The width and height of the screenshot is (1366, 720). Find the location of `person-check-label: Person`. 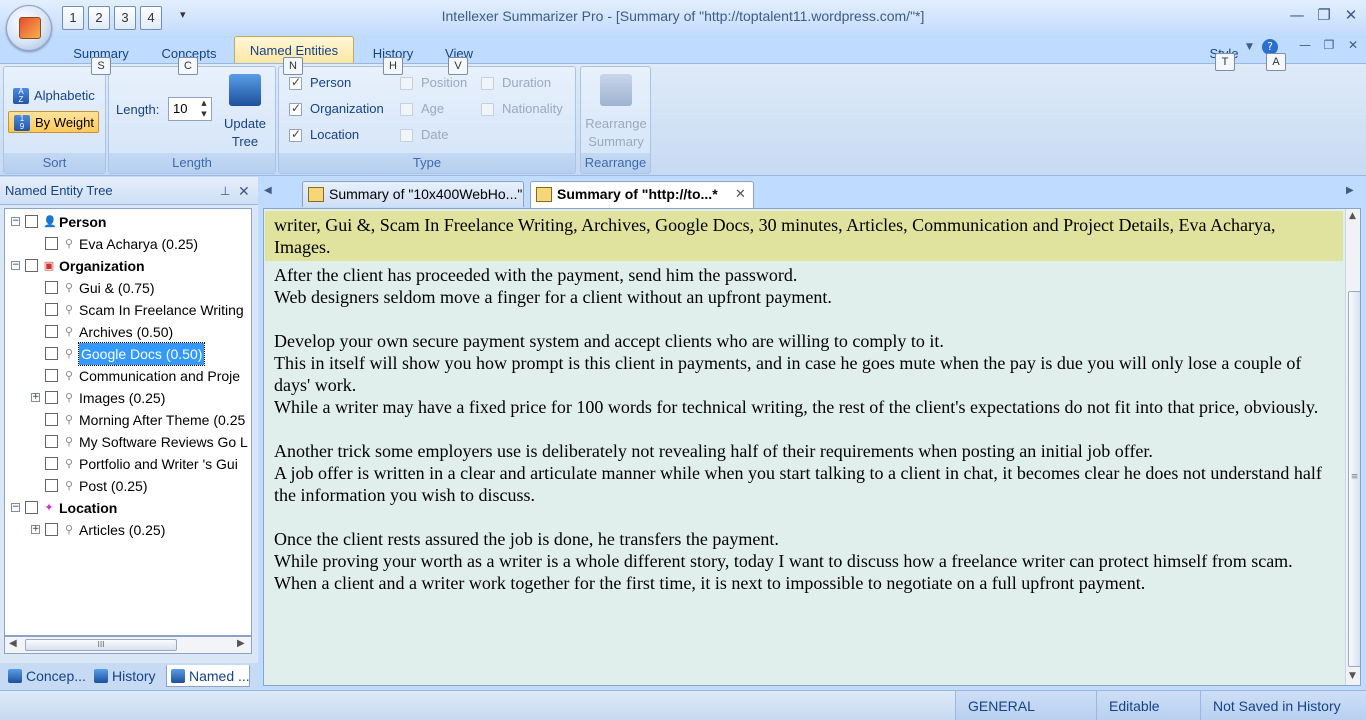

person-check-label: Person is located at coordinates (331, 82).